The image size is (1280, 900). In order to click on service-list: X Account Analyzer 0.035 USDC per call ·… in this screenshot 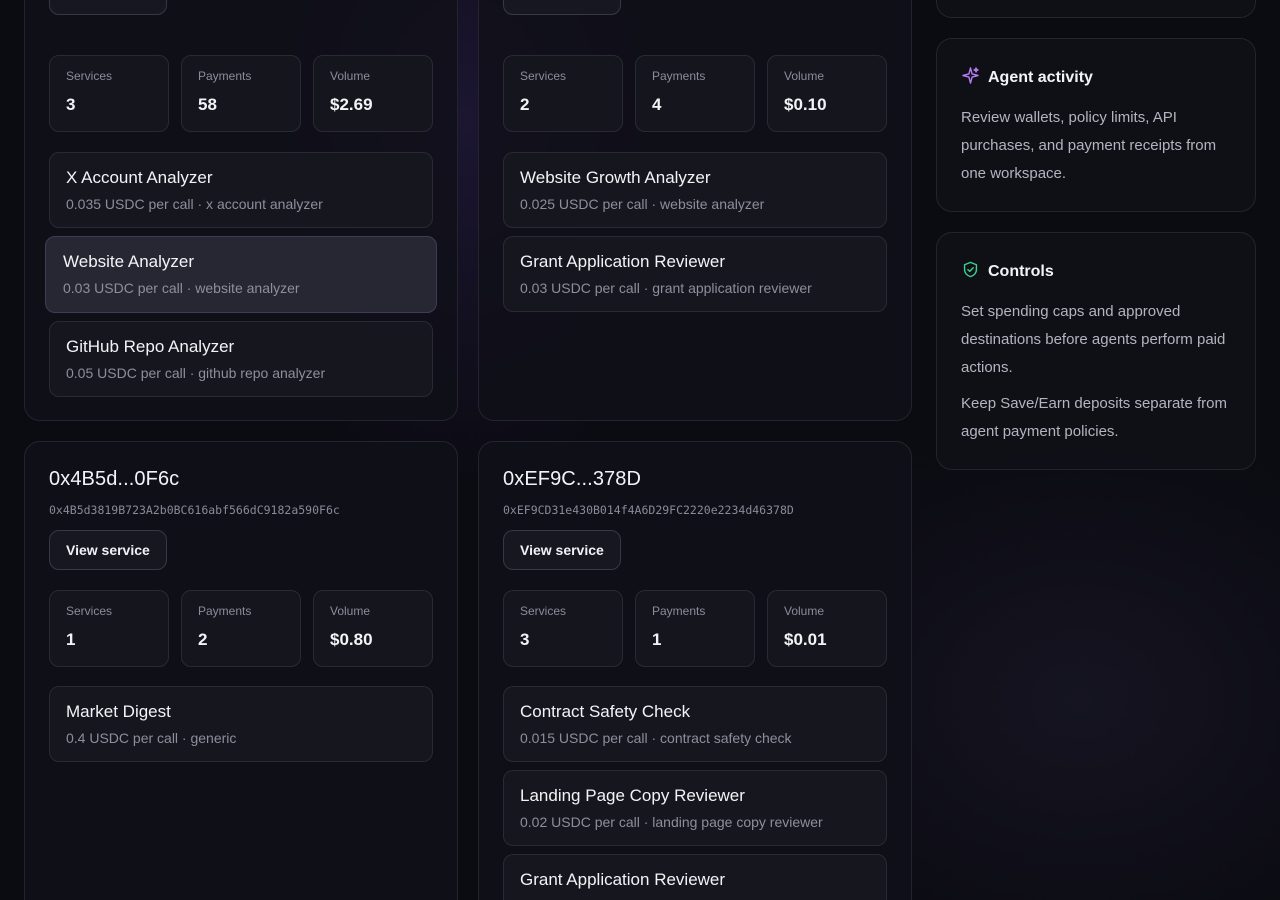, I will do `click(241, 278)`.